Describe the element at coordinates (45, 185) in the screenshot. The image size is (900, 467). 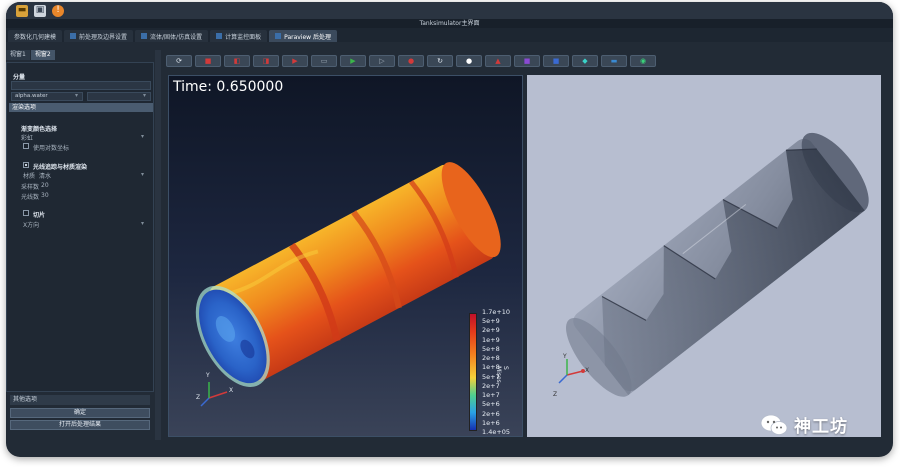
I see `samples-value: 20` at that location.